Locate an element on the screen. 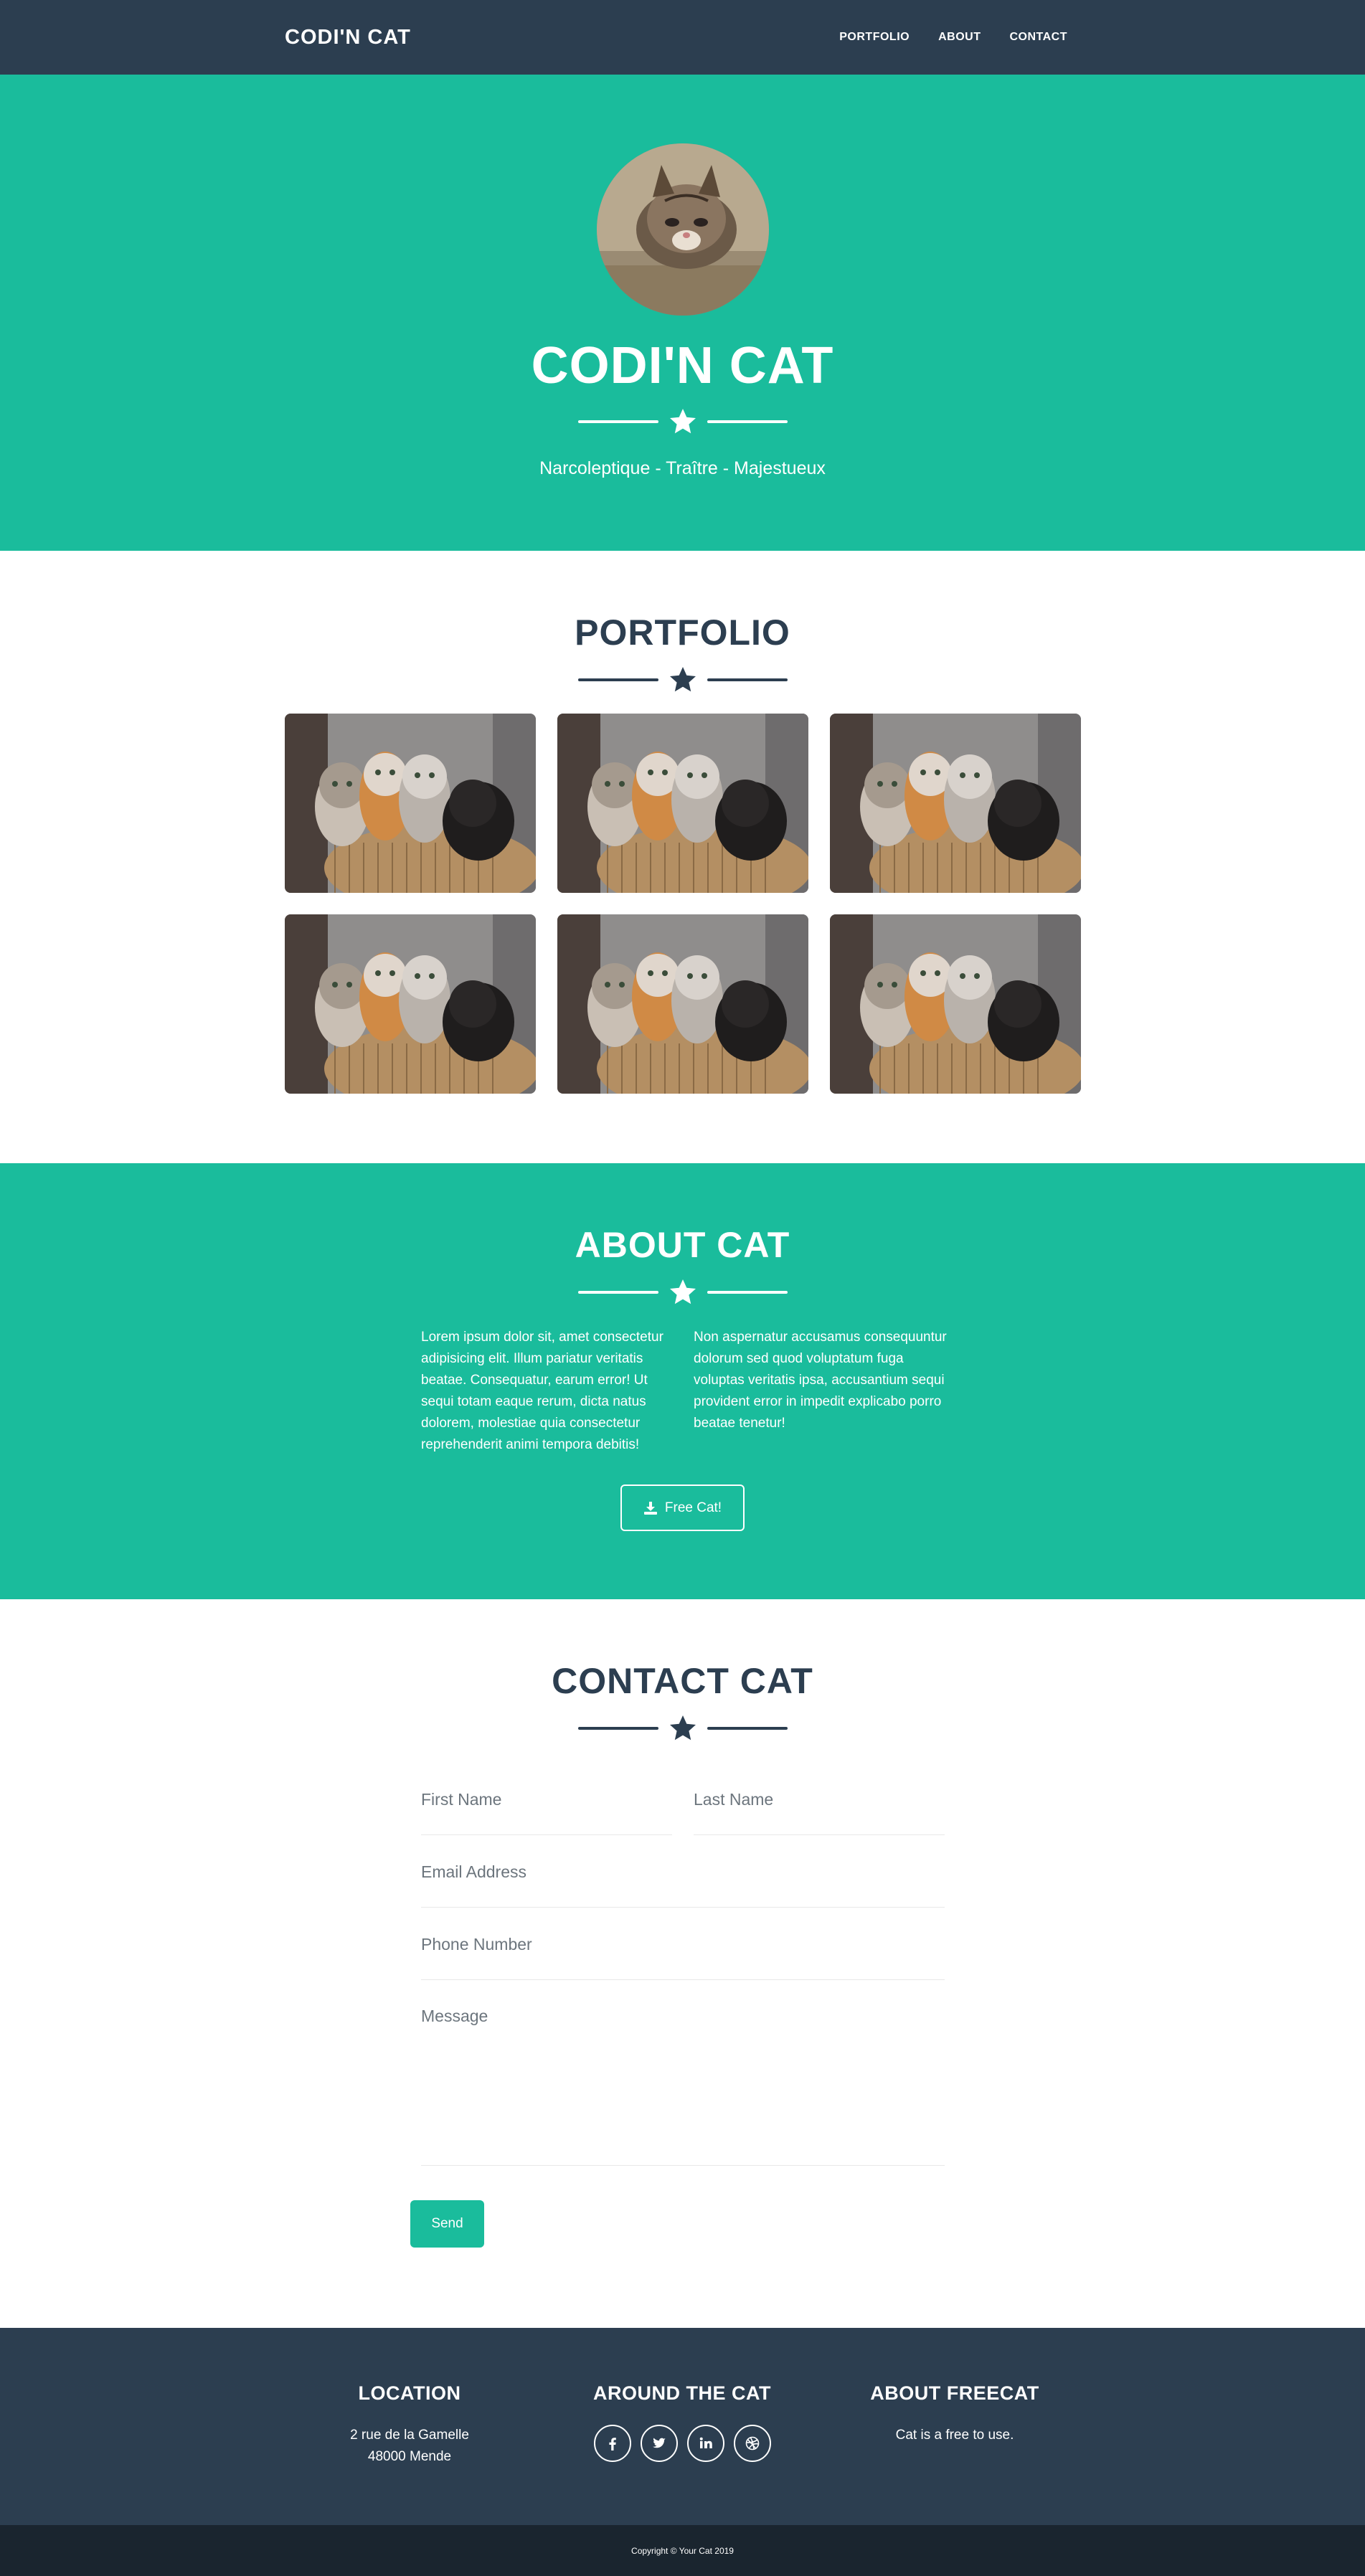 The width and height of the screenshot is (1365, 2576). about-divider is located at coordinates (683, 1292).